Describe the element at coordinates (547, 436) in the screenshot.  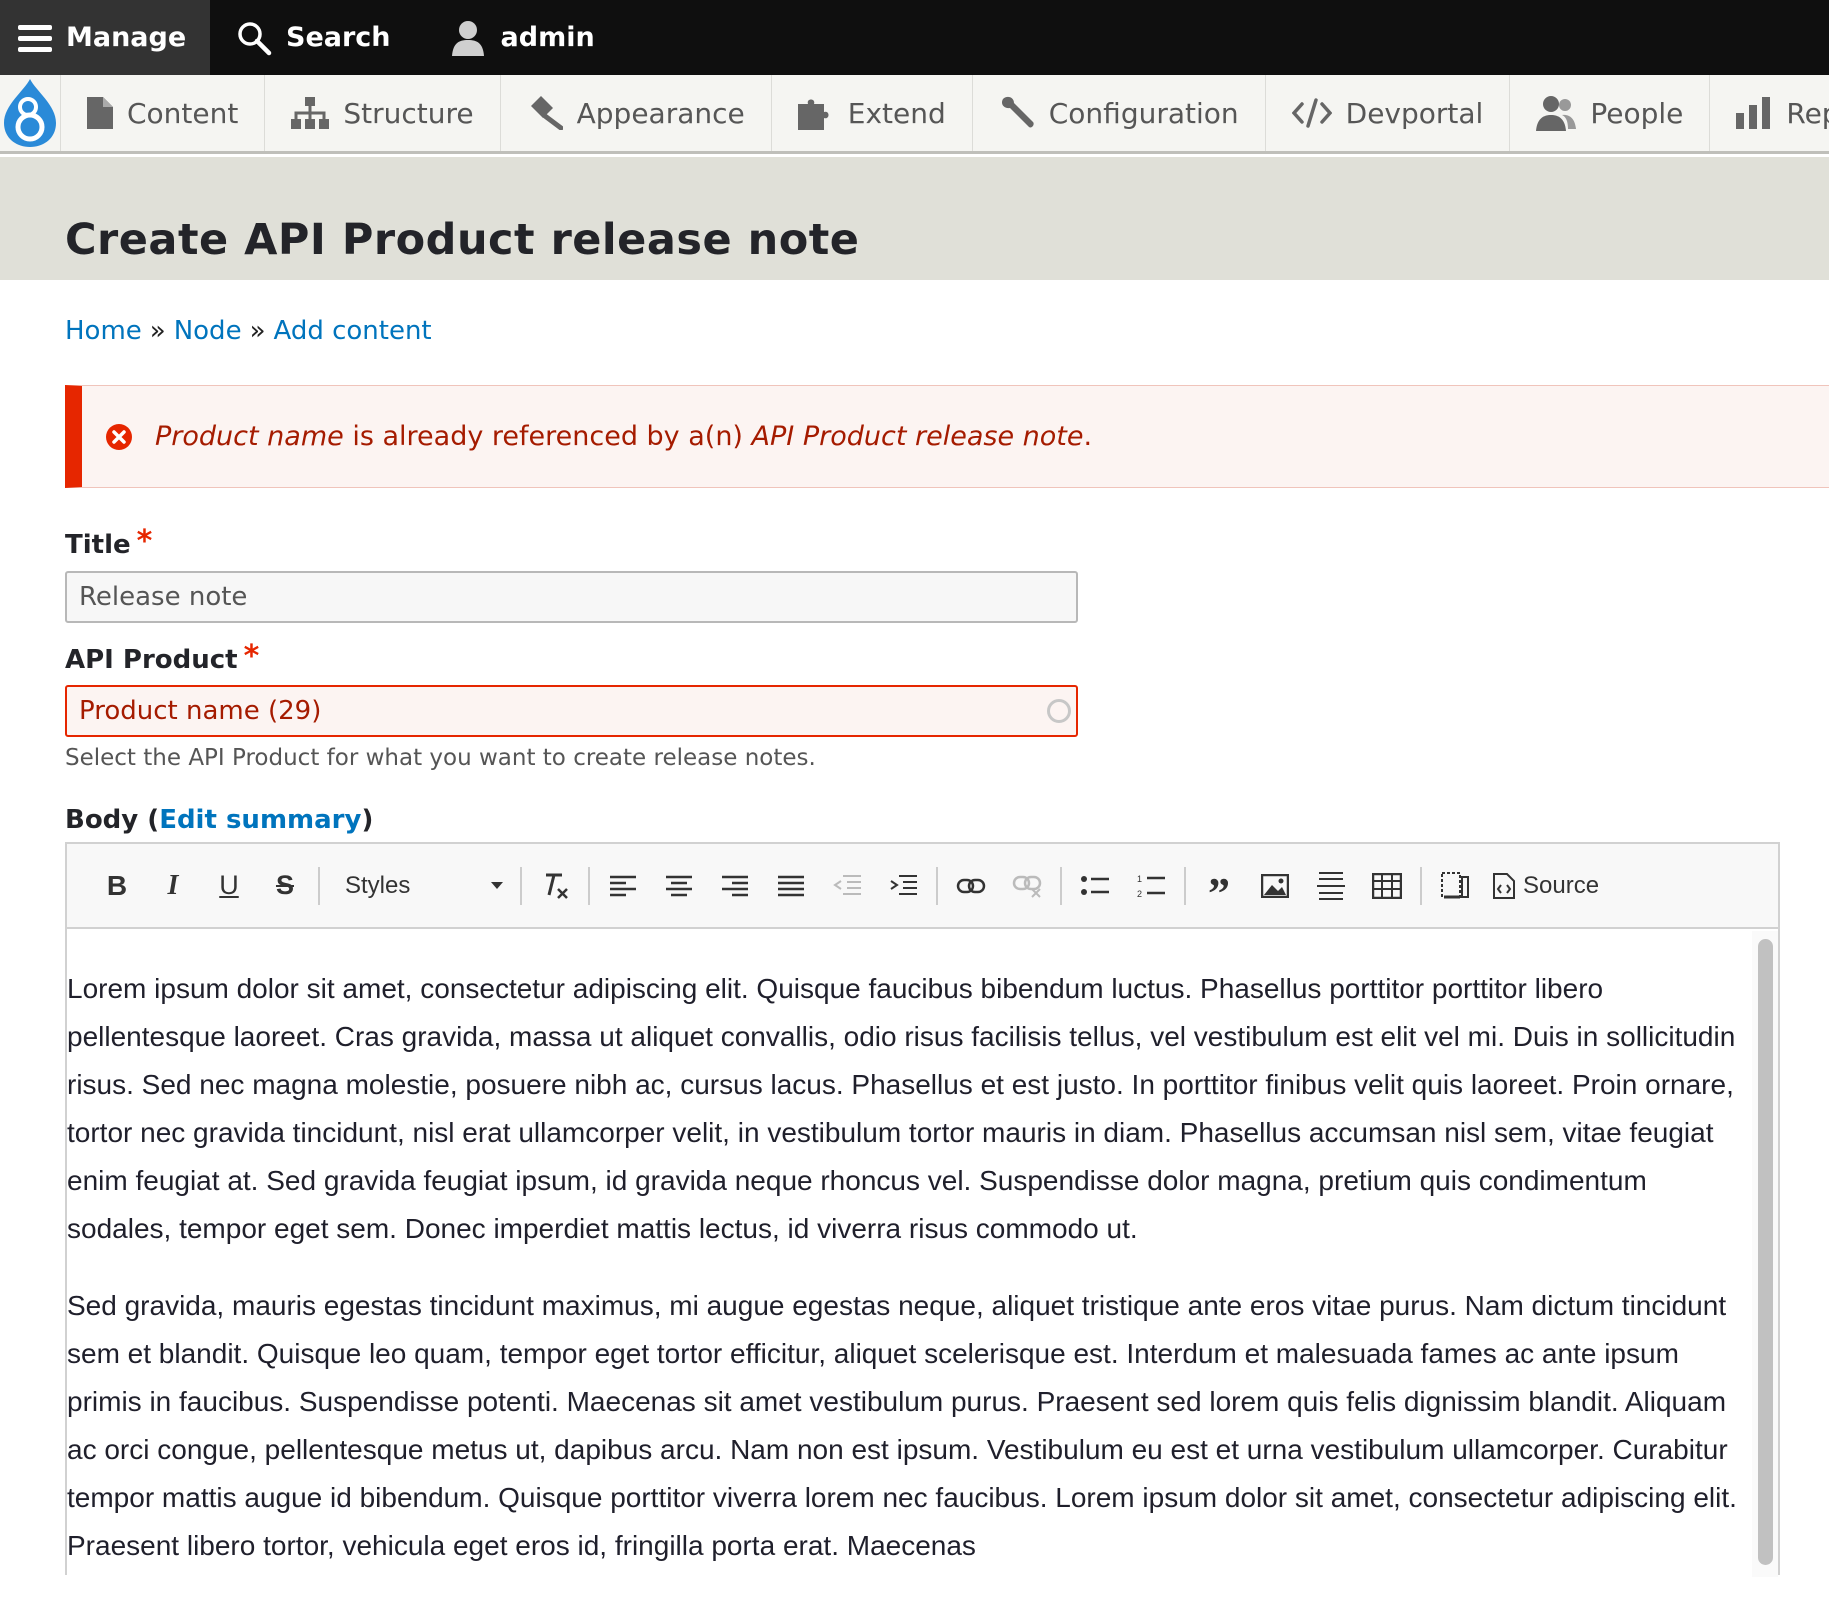
I see `error-text-middle: is already referenced by a(n)` at that location.